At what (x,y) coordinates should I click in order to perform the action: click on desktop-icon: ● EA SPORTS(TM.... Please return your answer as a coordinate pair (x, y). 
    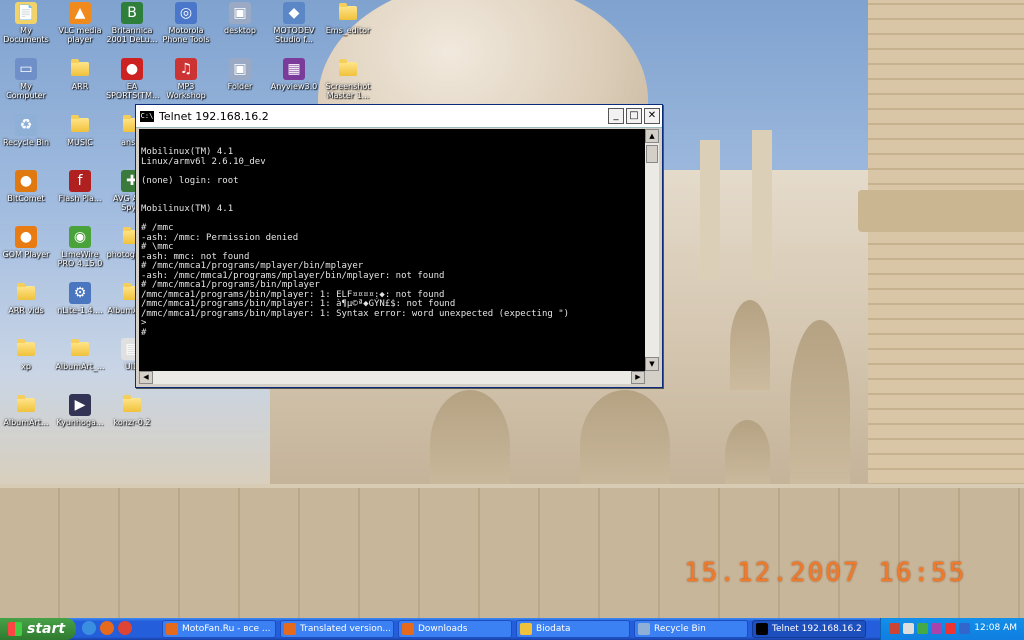
    Looking at the image, I should click on (133, 79).